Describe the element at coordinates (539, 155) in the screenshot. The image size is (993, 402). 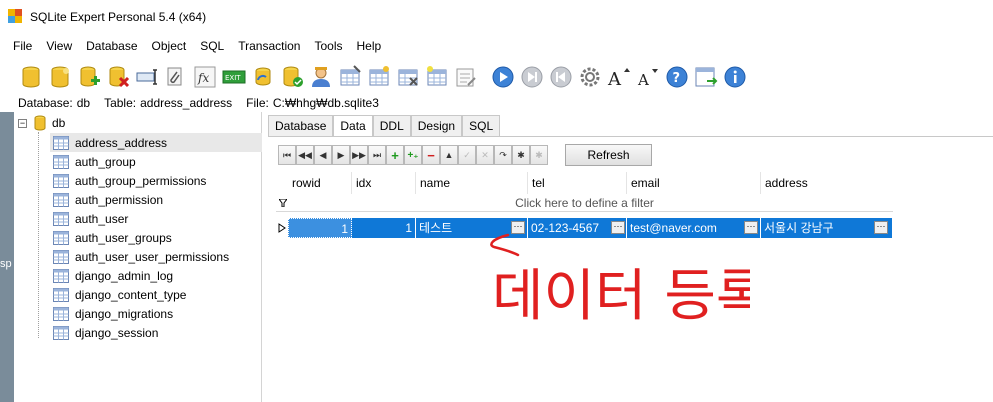
I see `goto-bookmark-icon: ✱` at that location.